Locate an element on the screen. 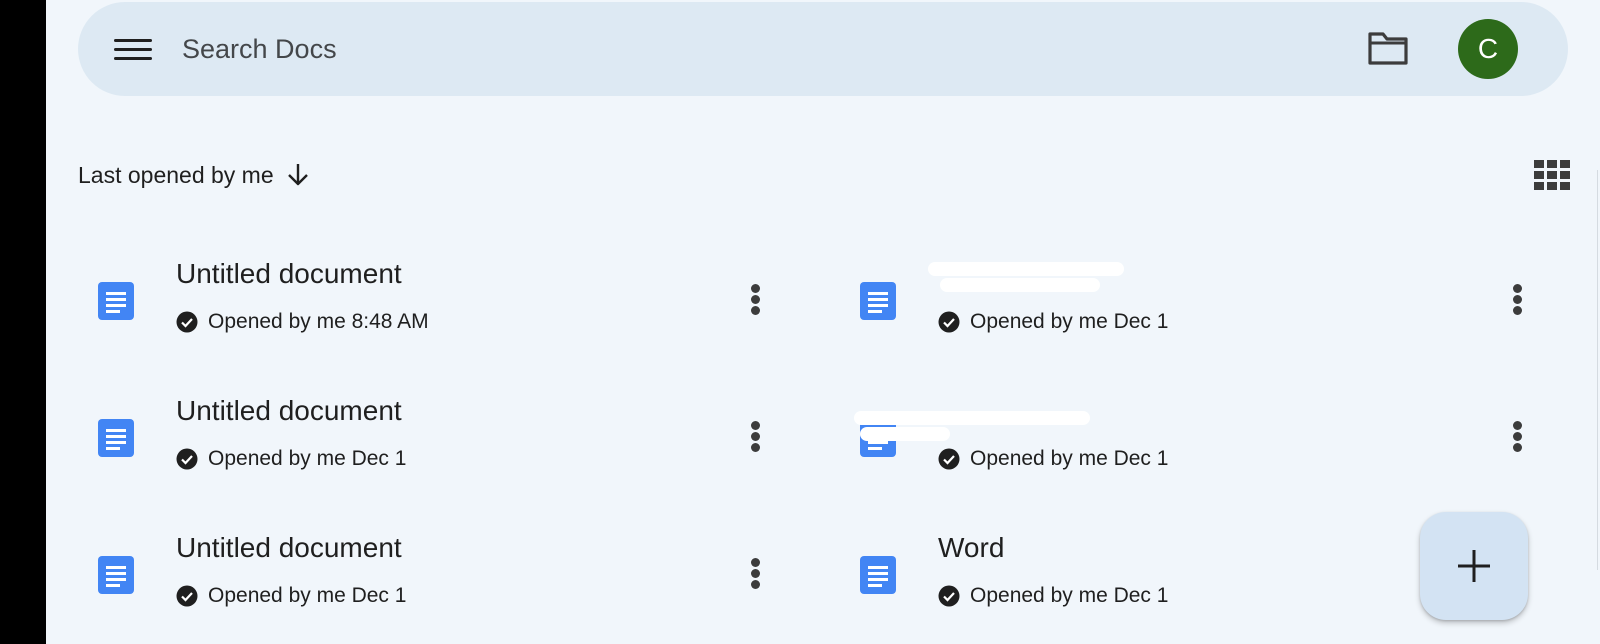 The height and width of the screenshot is (644, 1600). grid-view-icon is located at coordinates (1552, 175).